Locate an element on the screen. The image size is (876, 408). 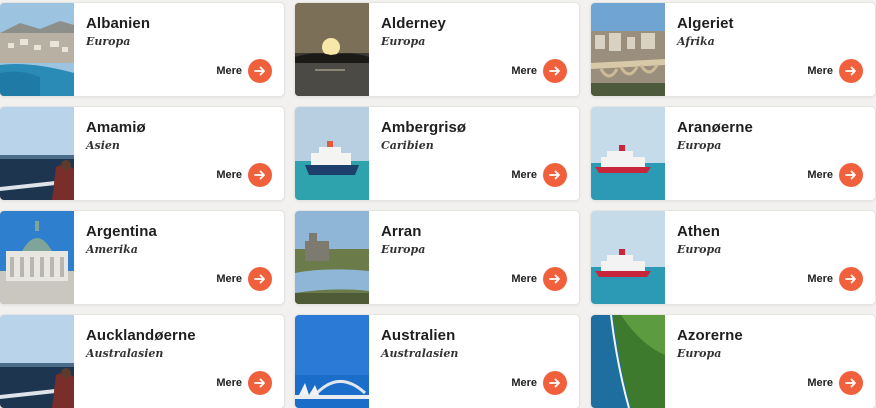
destination-region: Afrika is located at coordinates (696, 41).